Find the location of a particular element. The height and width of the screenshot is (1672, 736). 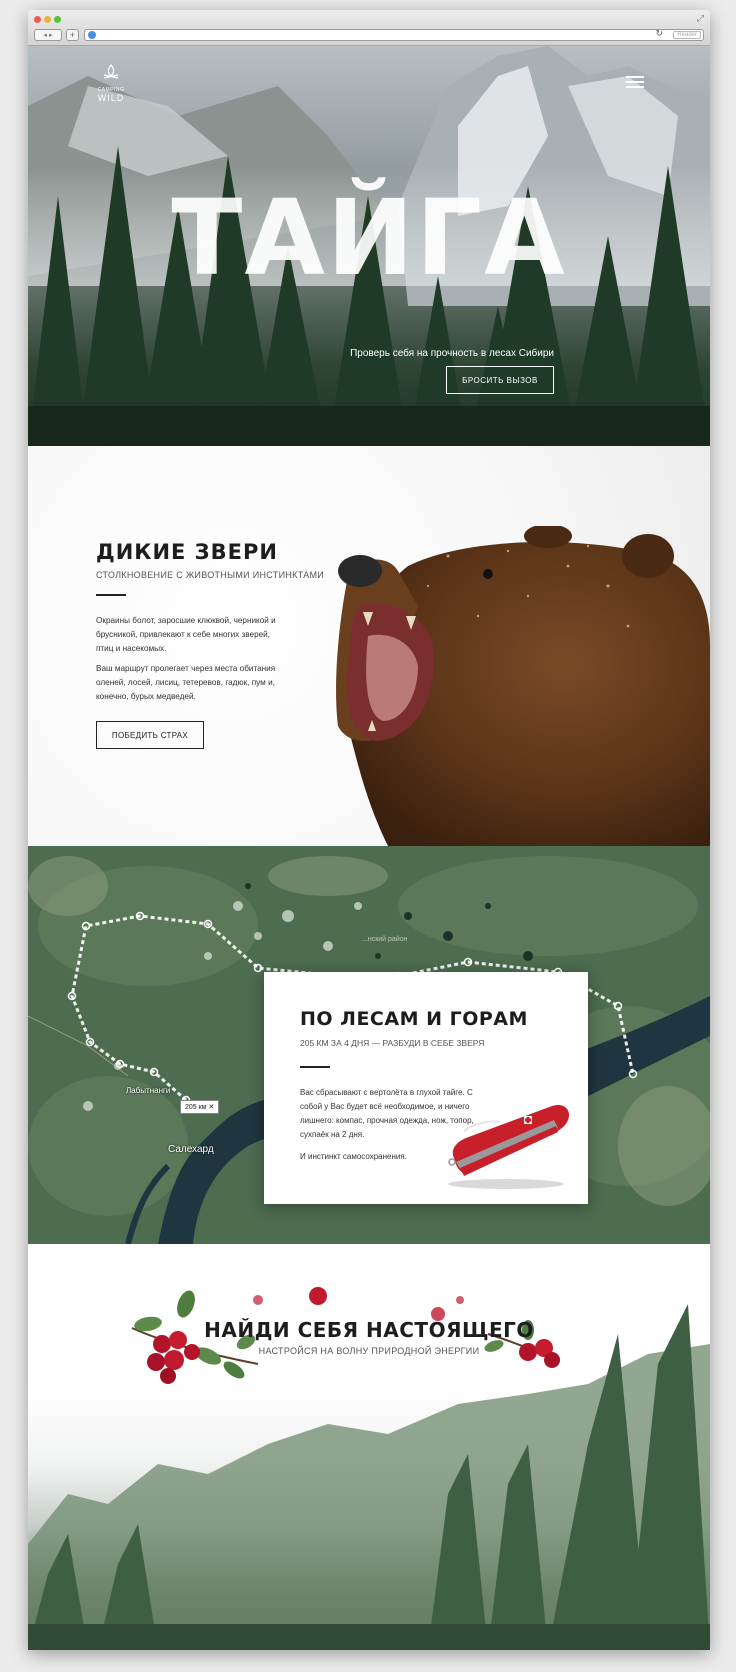

minimize-window-button is located at coordinates (47, 19).